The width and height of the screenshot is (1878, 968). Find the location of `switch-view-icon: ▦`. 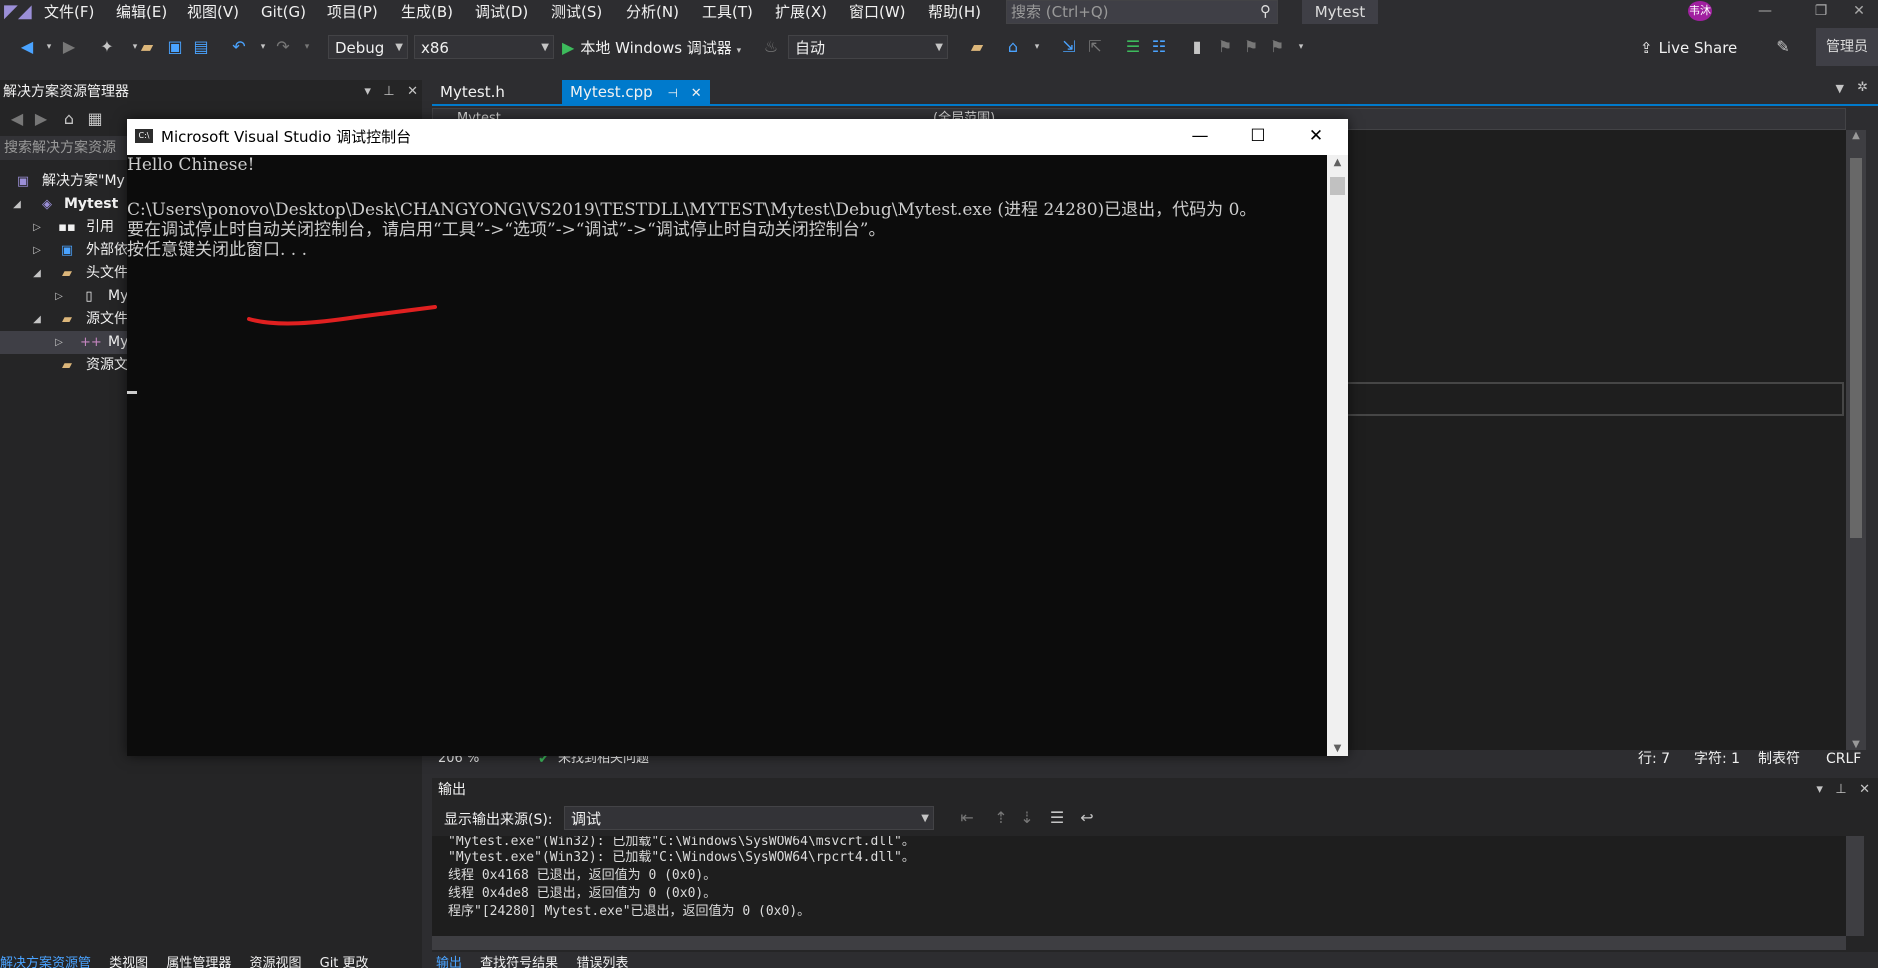

switch-view-icon: ▦ is located at coordinates (95, 119).